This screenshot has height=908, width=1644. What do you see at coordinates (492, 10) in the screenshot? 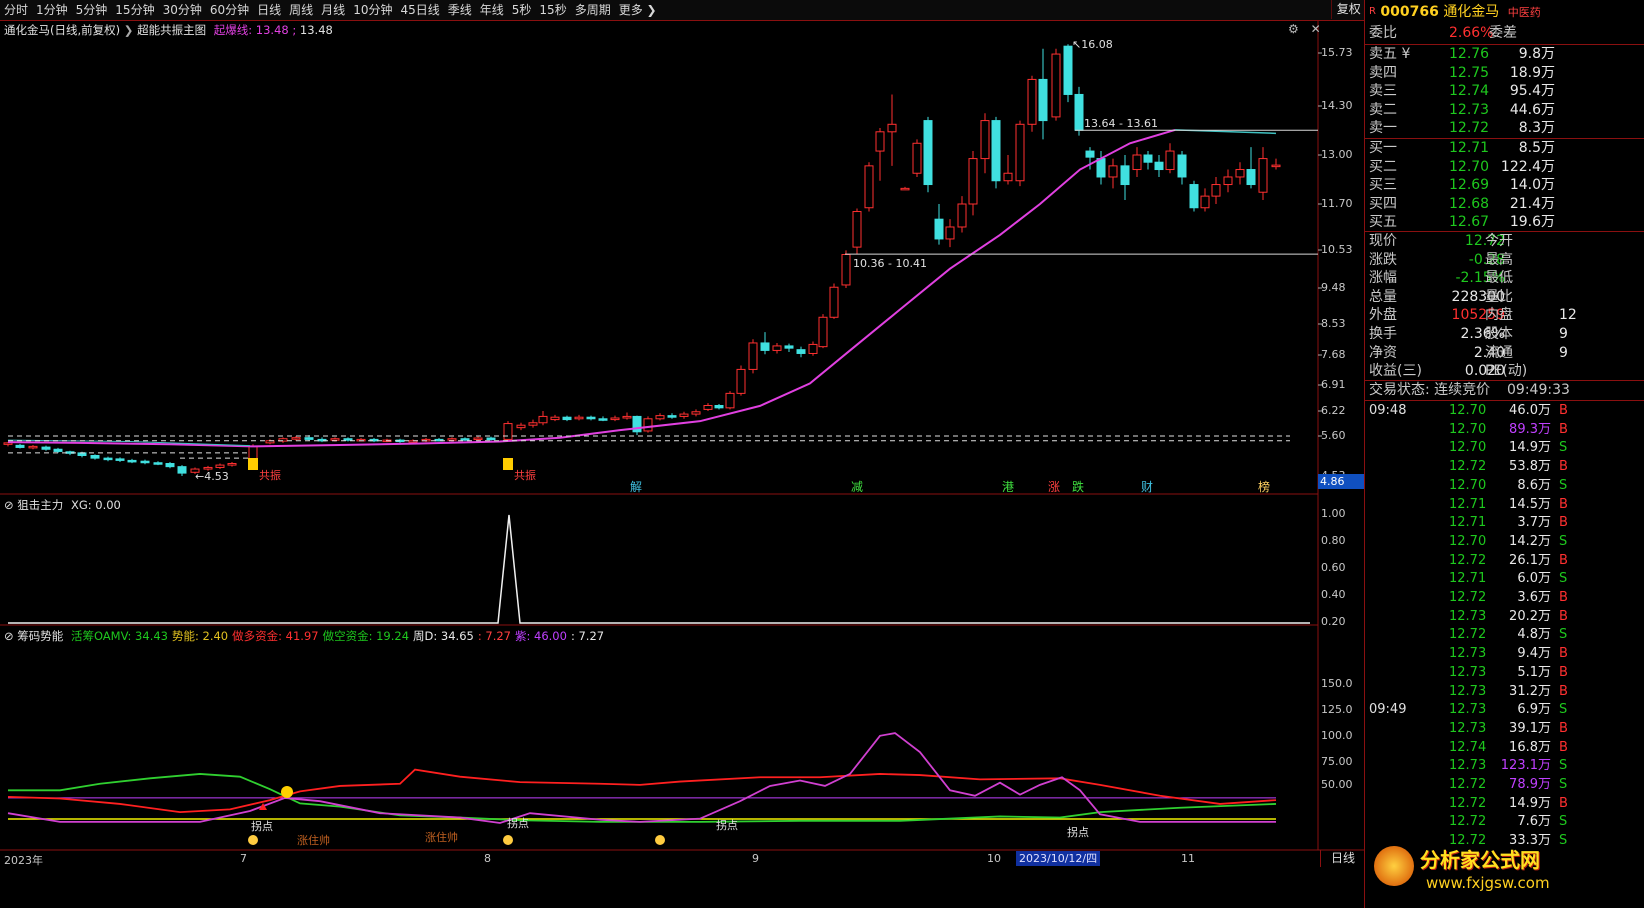
I see `period-tab: 年线` at bounding box center [492, 10].